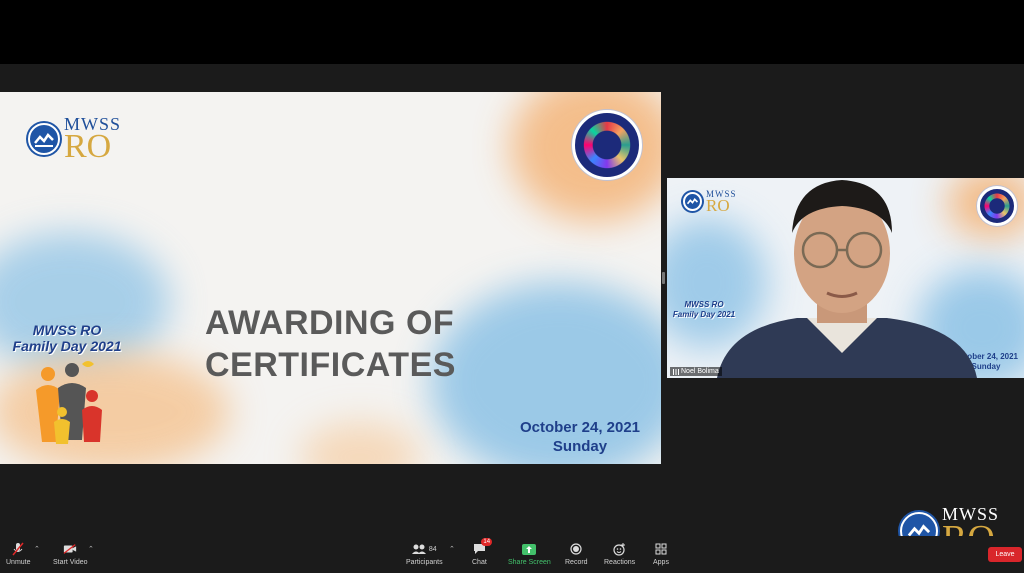 The height and width of the screenshot is (573, 1024). I want to click on record-icon, so click(576, 549).